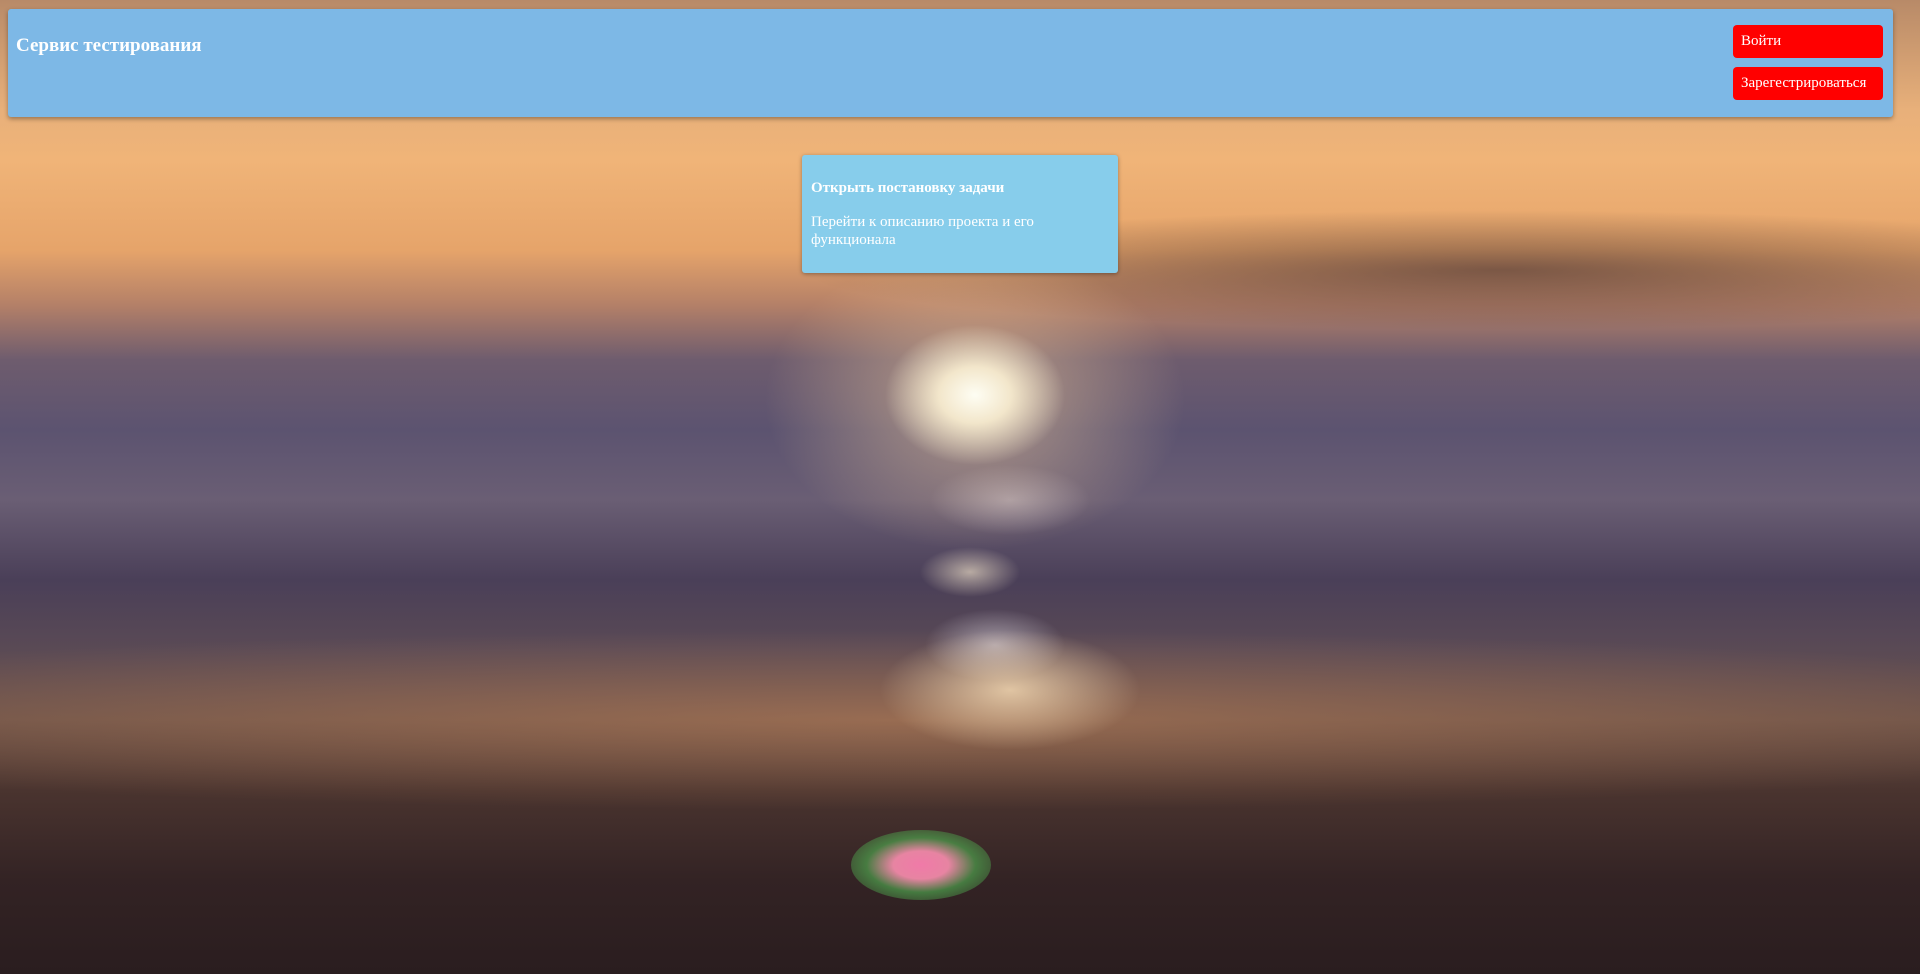 The image size is (1920, 974). Describe the element at coordinates (1808, 41) in the screenshot. I see `login-button: Войти` at that location.